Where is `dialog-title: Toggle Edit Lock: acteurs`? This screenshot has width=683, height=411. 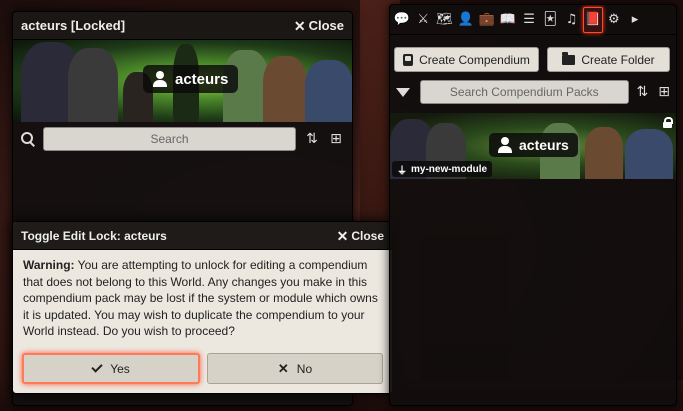
dialog-title: Toggle Edit Lock: acteurs is located at coordinates (94, 235).